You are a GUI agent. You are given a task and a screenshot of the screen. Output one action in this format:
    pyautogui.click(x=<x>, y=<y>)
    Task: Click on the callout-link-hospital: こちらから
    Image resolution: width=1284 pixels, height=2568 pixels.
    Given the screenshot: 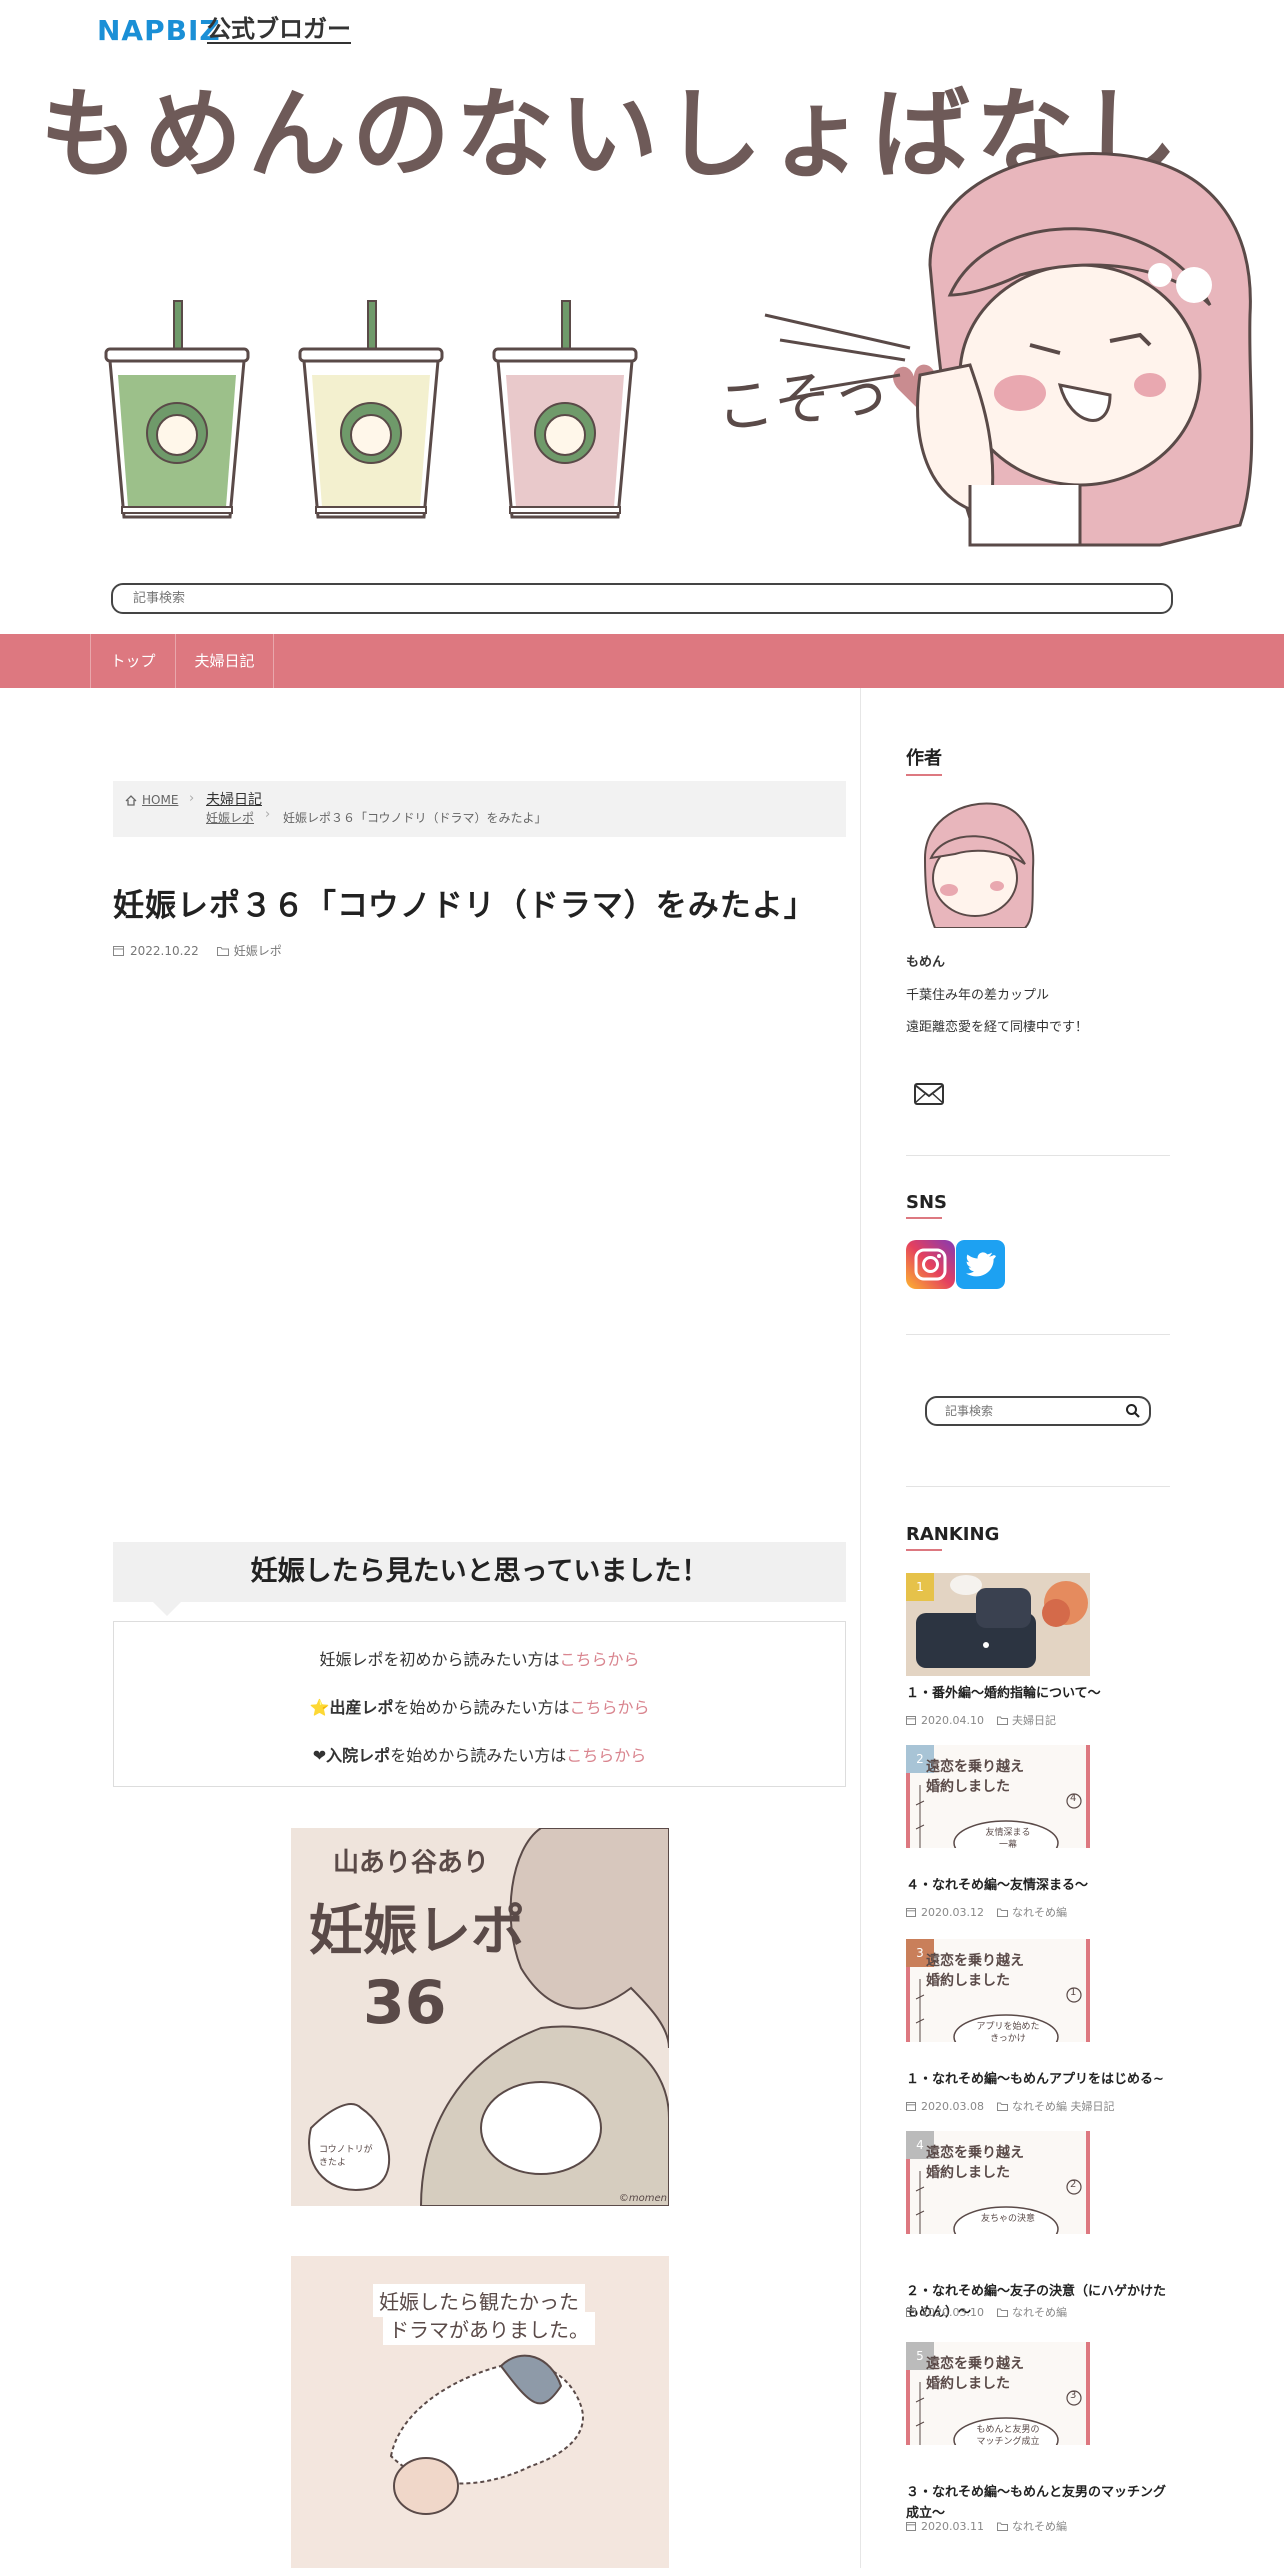 What is the action you would take?
    pyautogui.click(x=606, y=1755)
    